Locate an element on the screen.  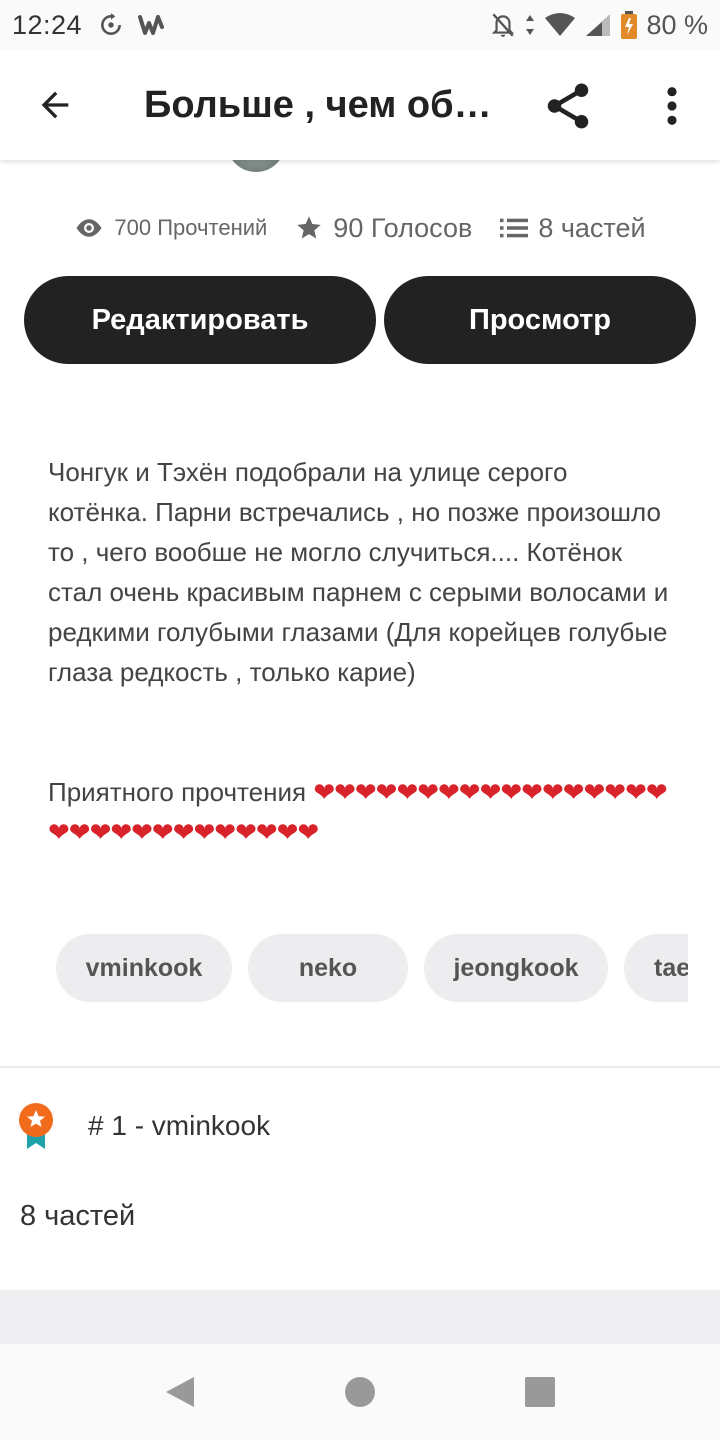
award-badge-icon is located at coordinates (36, 1126).